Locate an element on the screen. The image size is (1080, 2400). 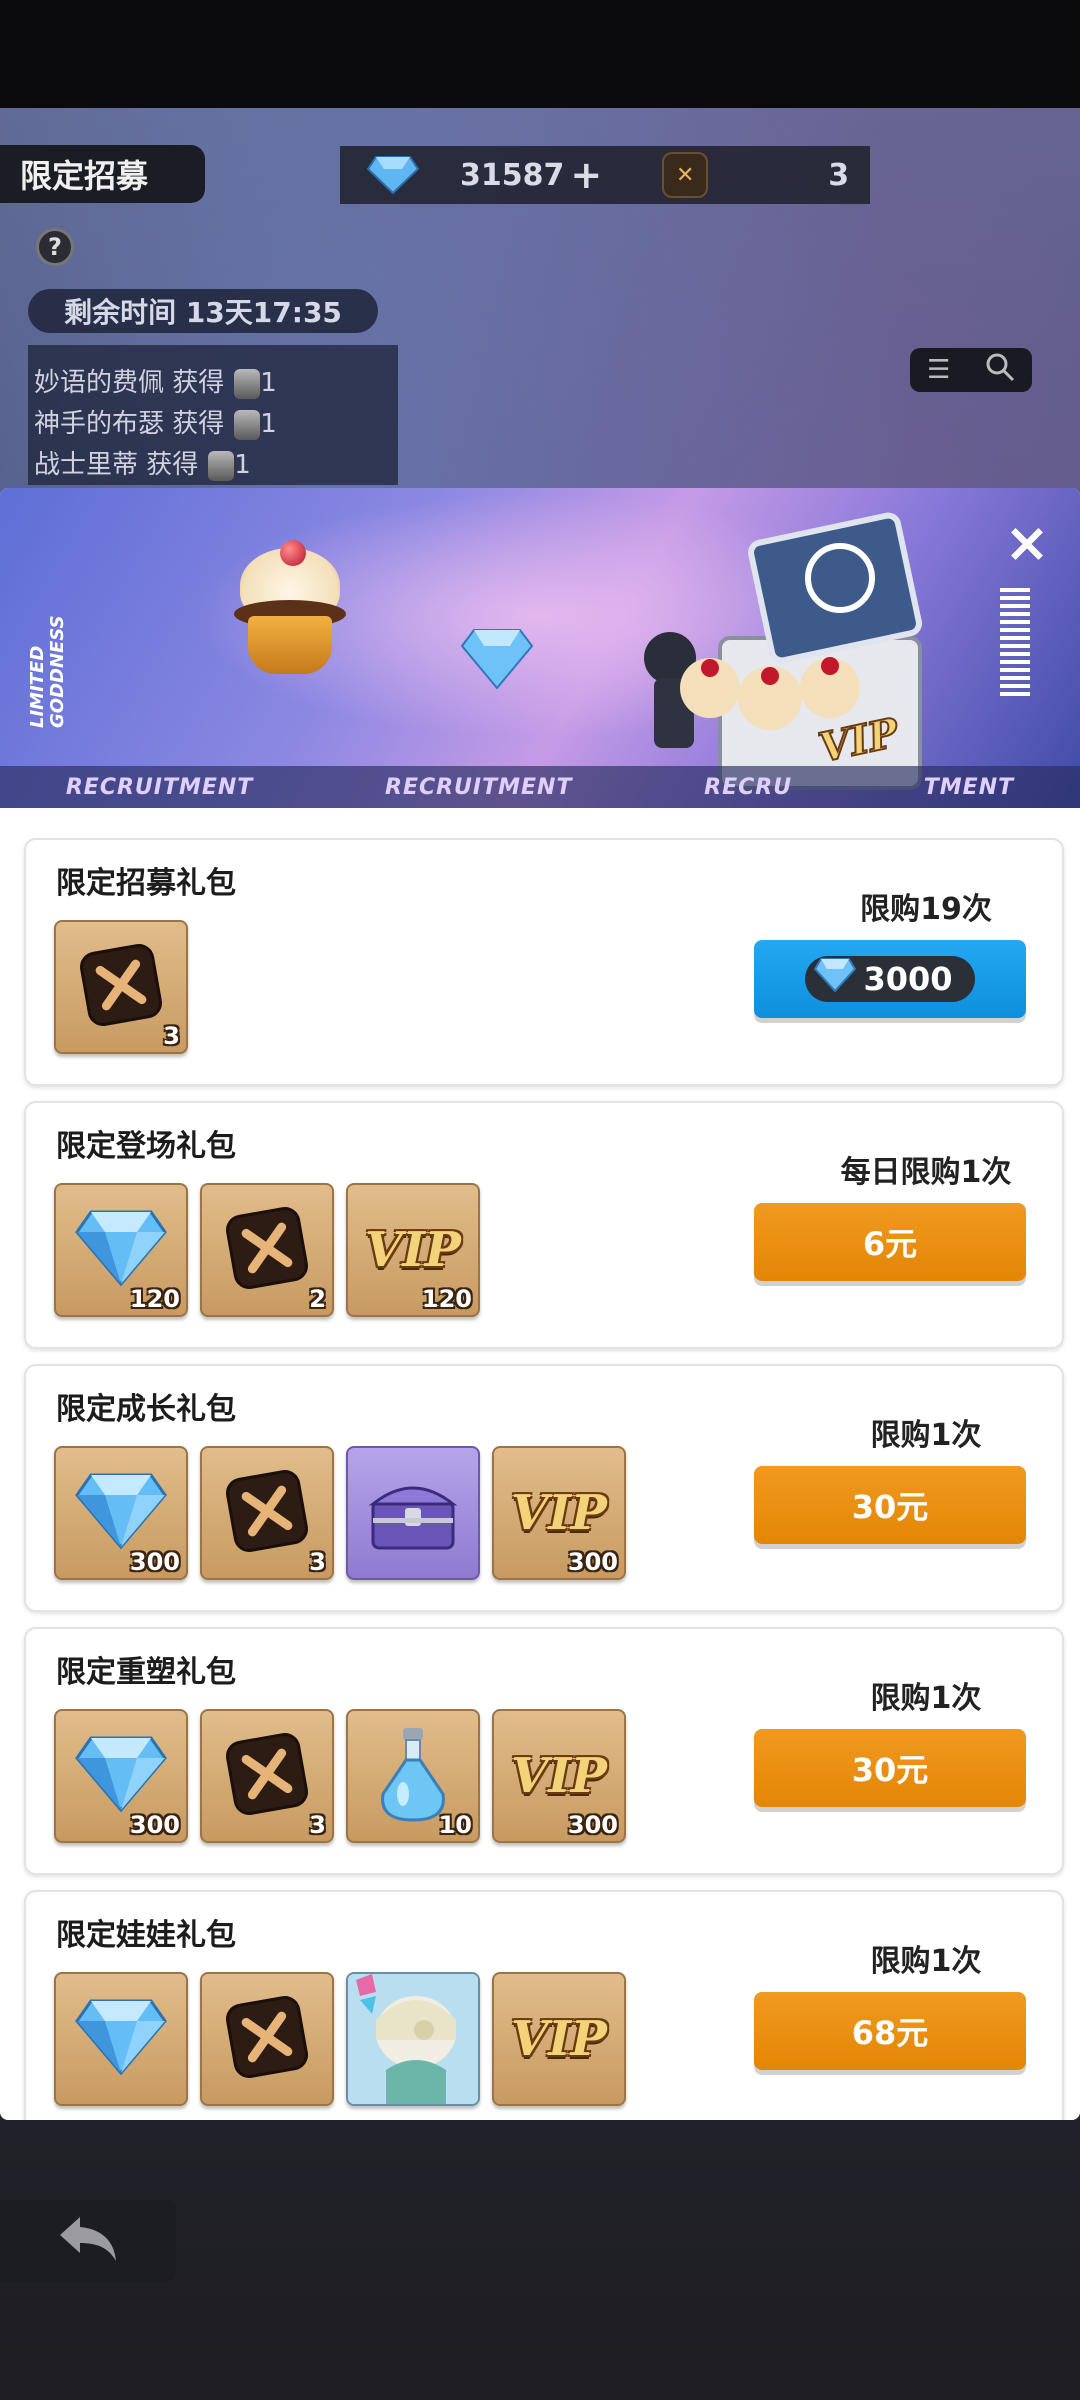
banner-vertical-title: LIMITED GODDNESS is located at coordinates (47, 671).